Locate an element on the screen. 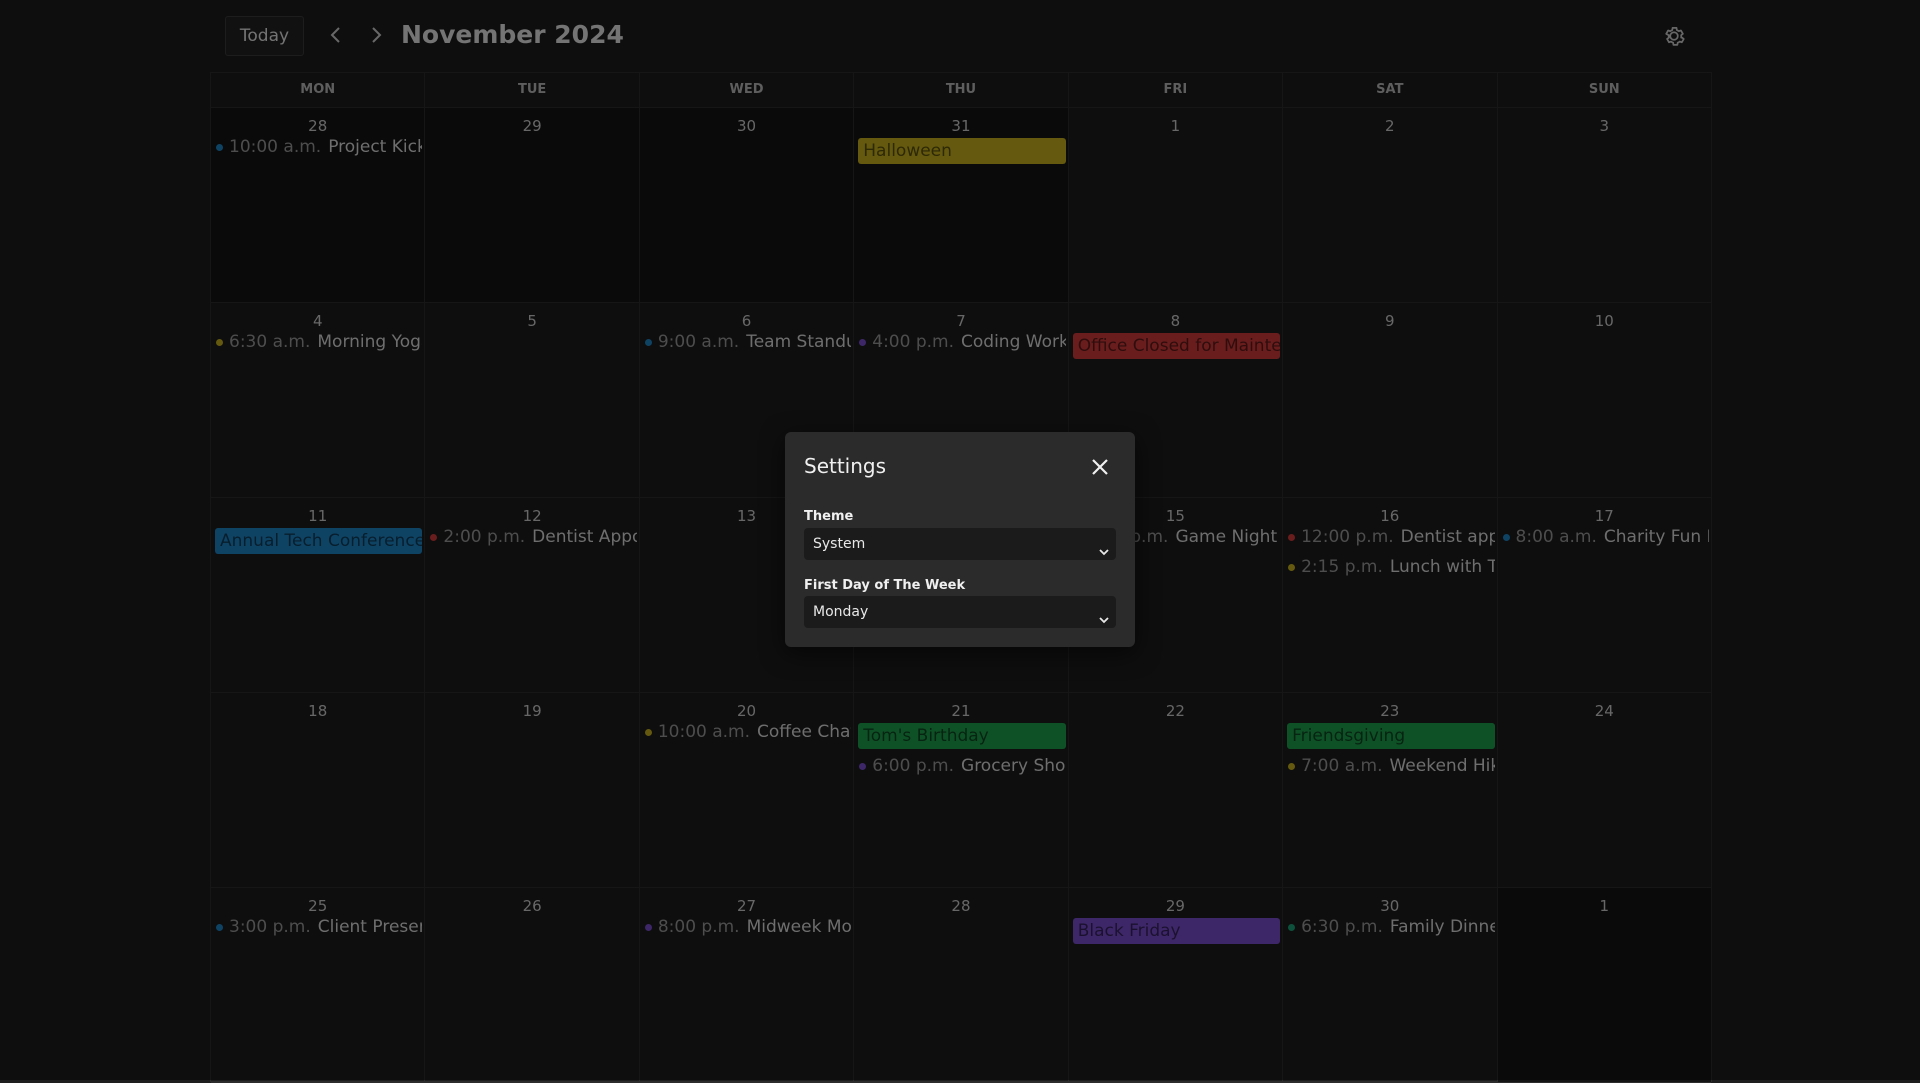 Image resolution: width=1920 pixels, height=1083 pixels. first-day-label: First Day of The Week is located at coordinates (885, 585).